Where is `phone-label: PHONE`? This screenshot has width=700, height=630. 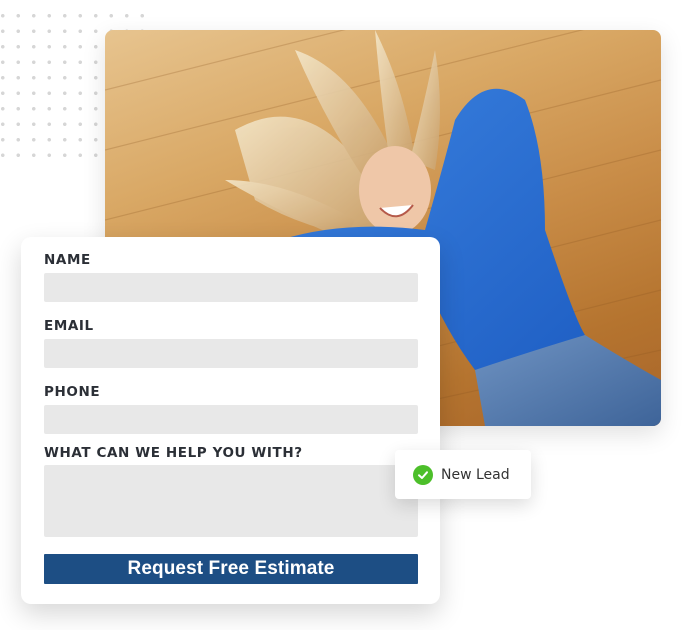 phone-label: PHONE is located at coordinates (72, 392).